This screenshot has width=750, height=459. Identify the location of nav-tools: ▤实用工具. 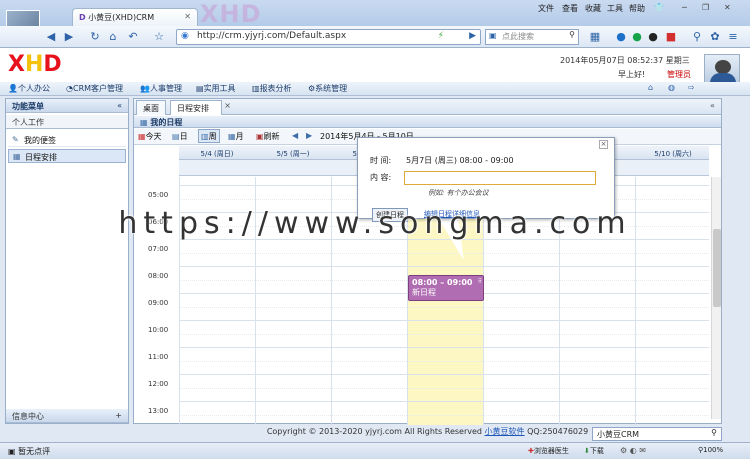
(216, 88).